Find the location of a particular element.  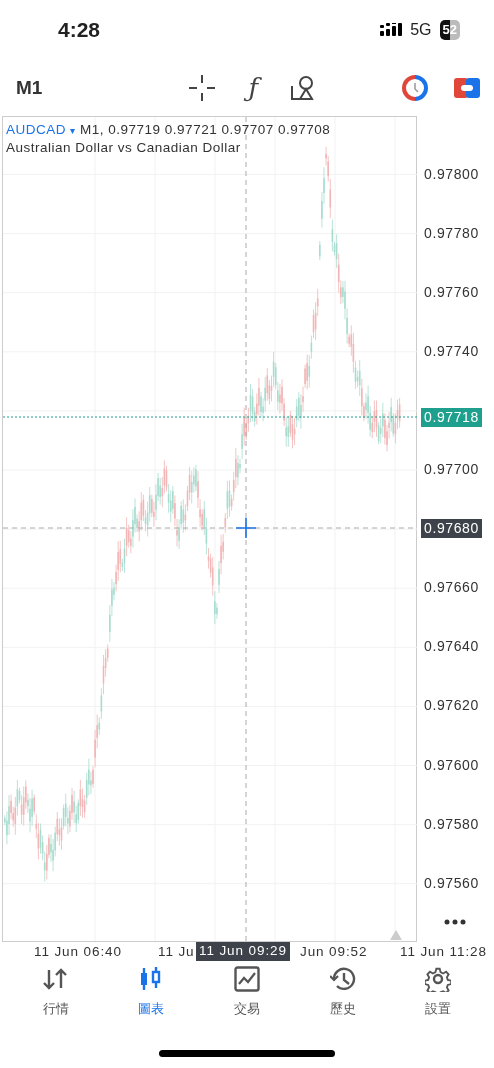

settings-icon is located at coordinates (438, 979).